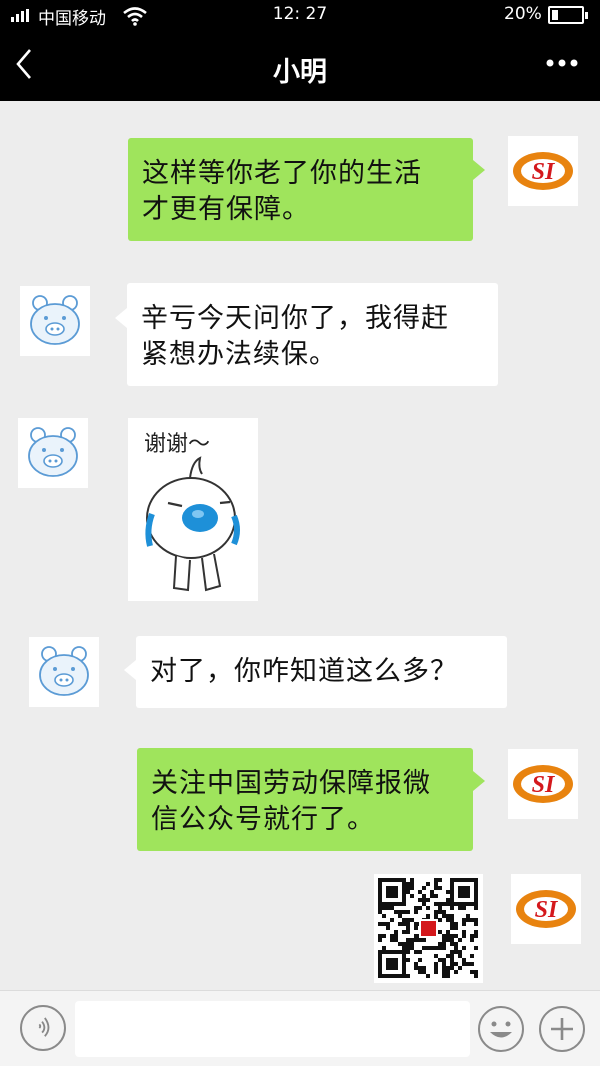  What do you see at coordinates (226, 209) in the screenshot?
I see `message-line: 才更有保障。` at bounding box center [226, 209].